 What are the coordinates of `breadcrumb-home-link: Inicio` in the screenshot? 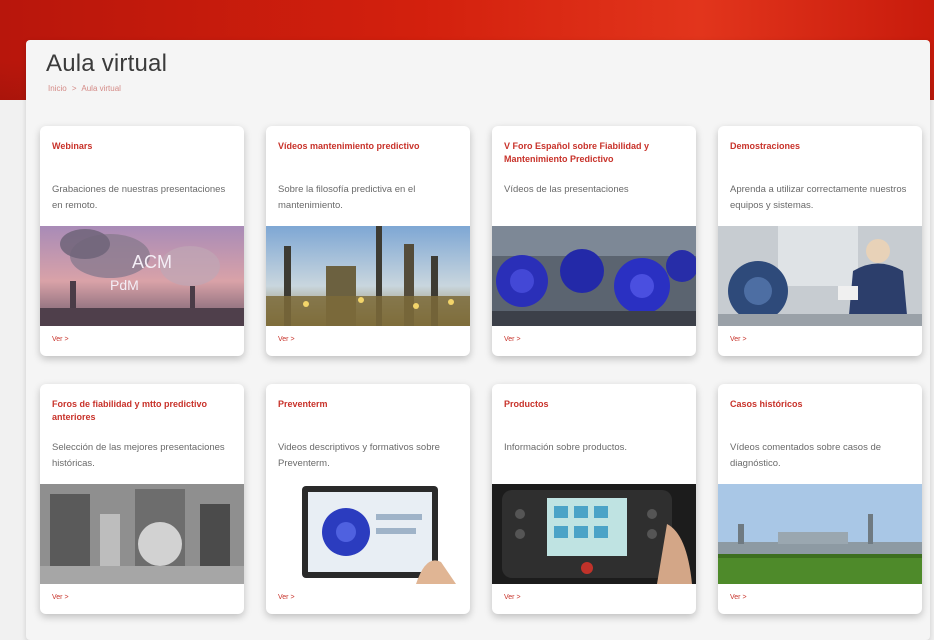 It's located at (57, 88).